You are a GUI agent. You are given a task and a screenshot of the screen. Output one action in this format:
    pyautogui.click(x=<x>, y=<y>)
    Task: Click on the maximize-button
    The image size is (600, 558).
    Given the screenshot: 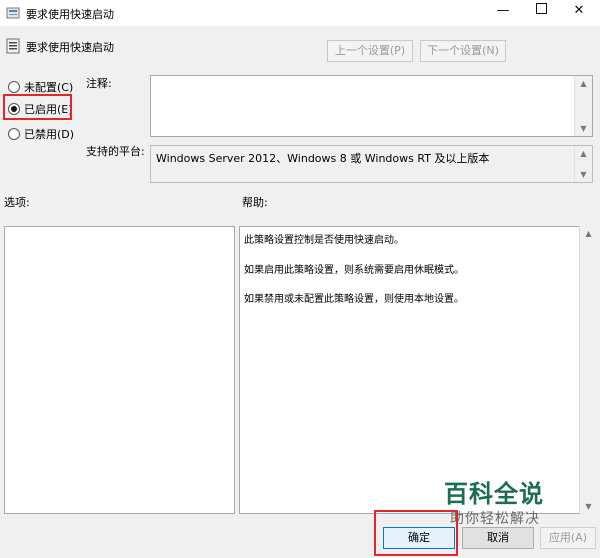 What is the action you would take?
    pyautogui.click(x=541, y=12)
    